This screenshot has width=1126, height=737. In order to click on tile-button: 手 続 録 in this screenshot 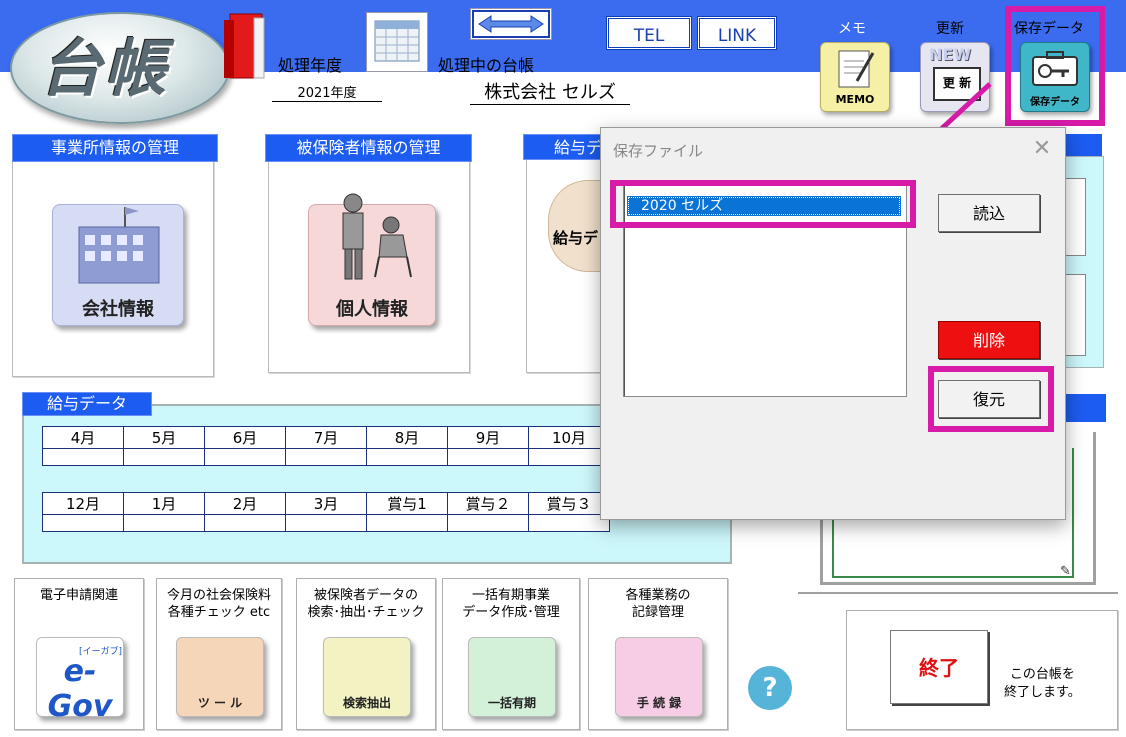, I will do `click(659, 677)`.